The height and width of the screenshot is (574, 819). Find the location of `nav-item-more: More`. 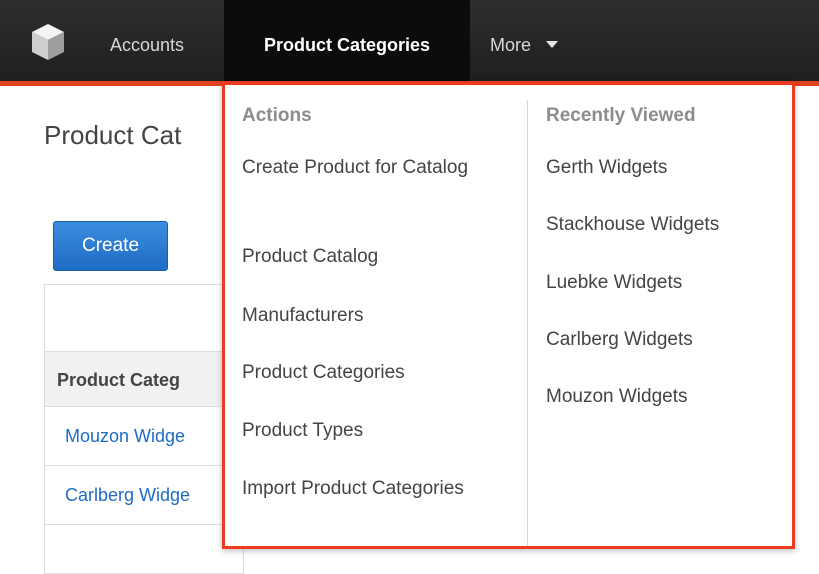

nav-item-more: More is located at coordinates (524, 40).